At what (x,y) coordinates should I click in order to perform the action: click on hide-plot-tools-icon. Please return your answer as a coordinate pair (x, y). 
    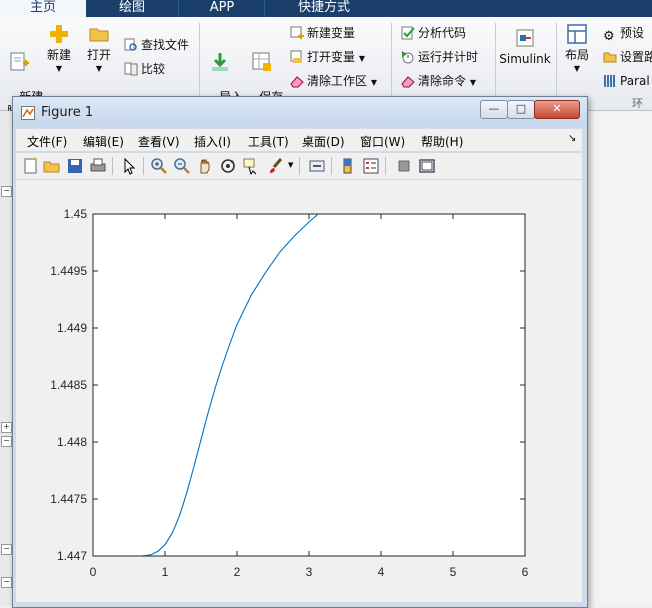
    Looking at the image, I should click on (404, 166).